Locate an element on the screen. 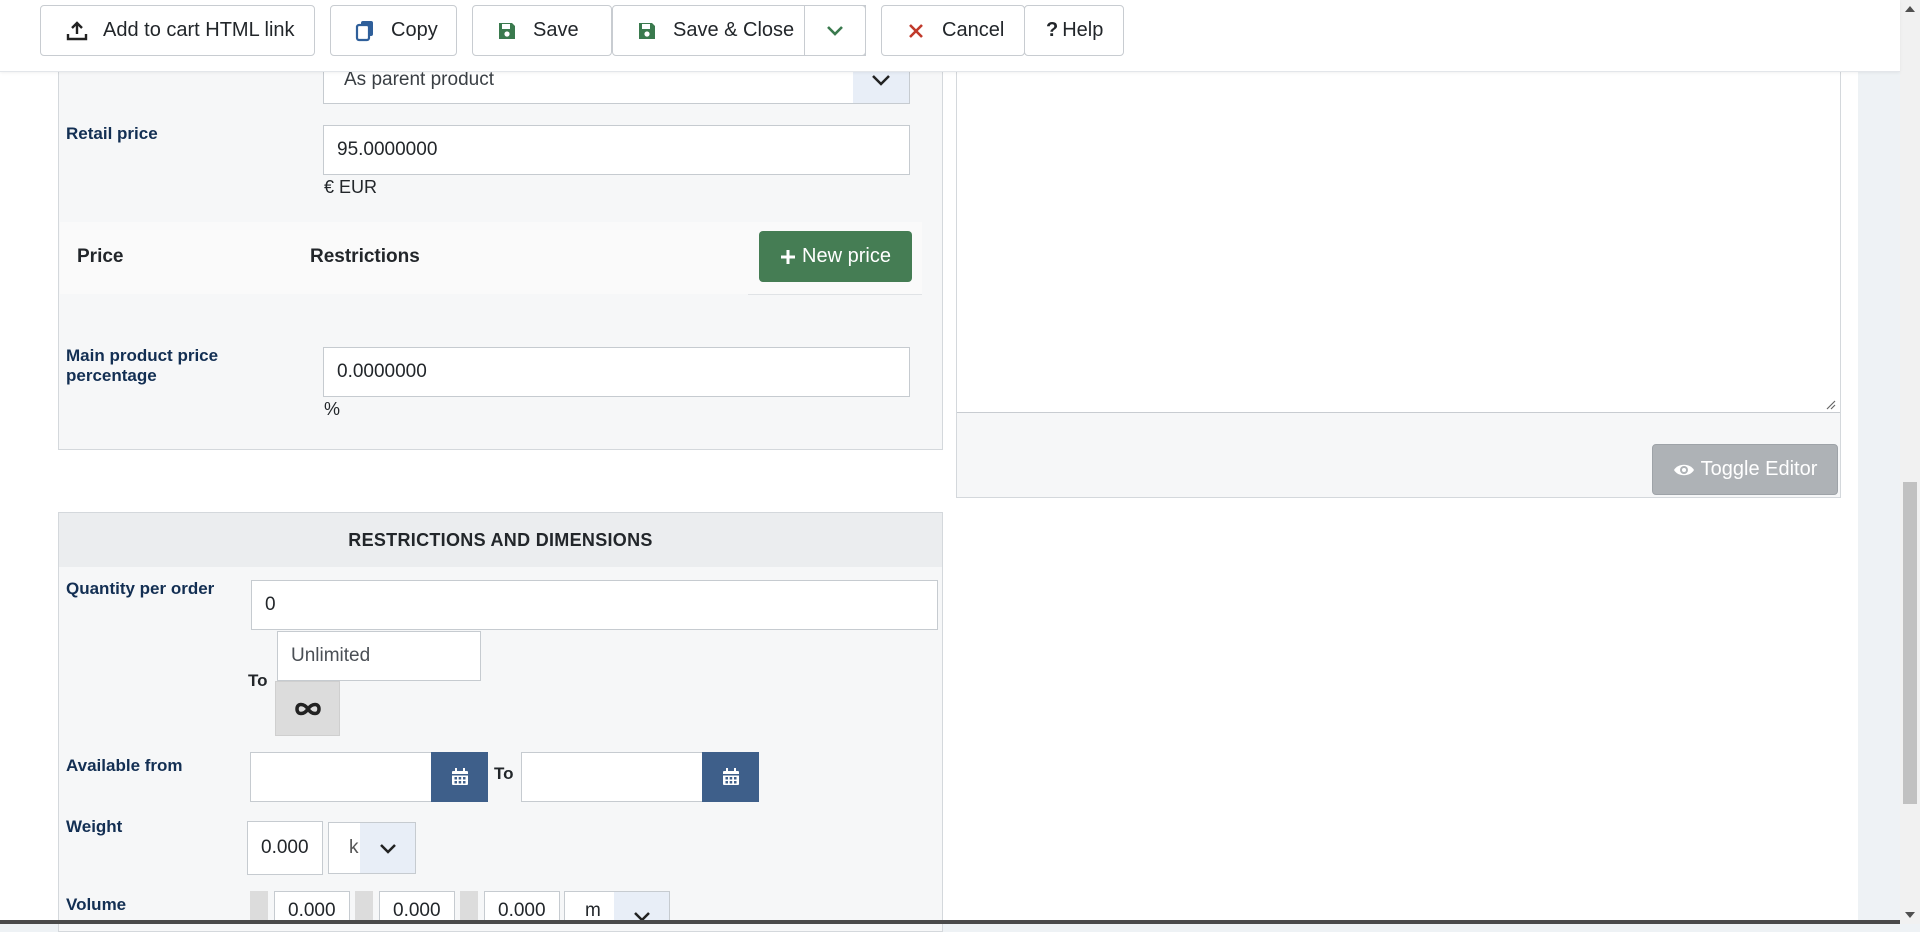 This screenshot has width=1920, height=932. scroll-up-arrow-icon is located at coordinates (1910, 9).